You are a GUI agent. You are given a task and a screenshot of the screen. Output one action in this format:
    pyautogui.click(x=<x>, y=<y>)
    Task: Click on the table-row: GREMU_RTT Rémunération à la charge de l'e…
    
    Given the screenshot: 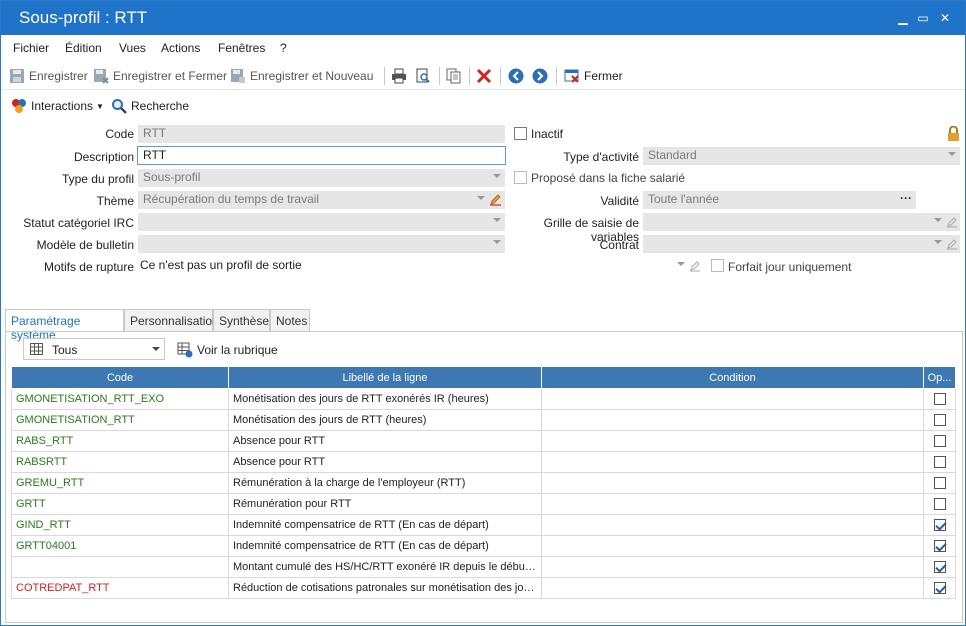 What is the action you would take?
    pyautogui.click(x=483, y=483)
    